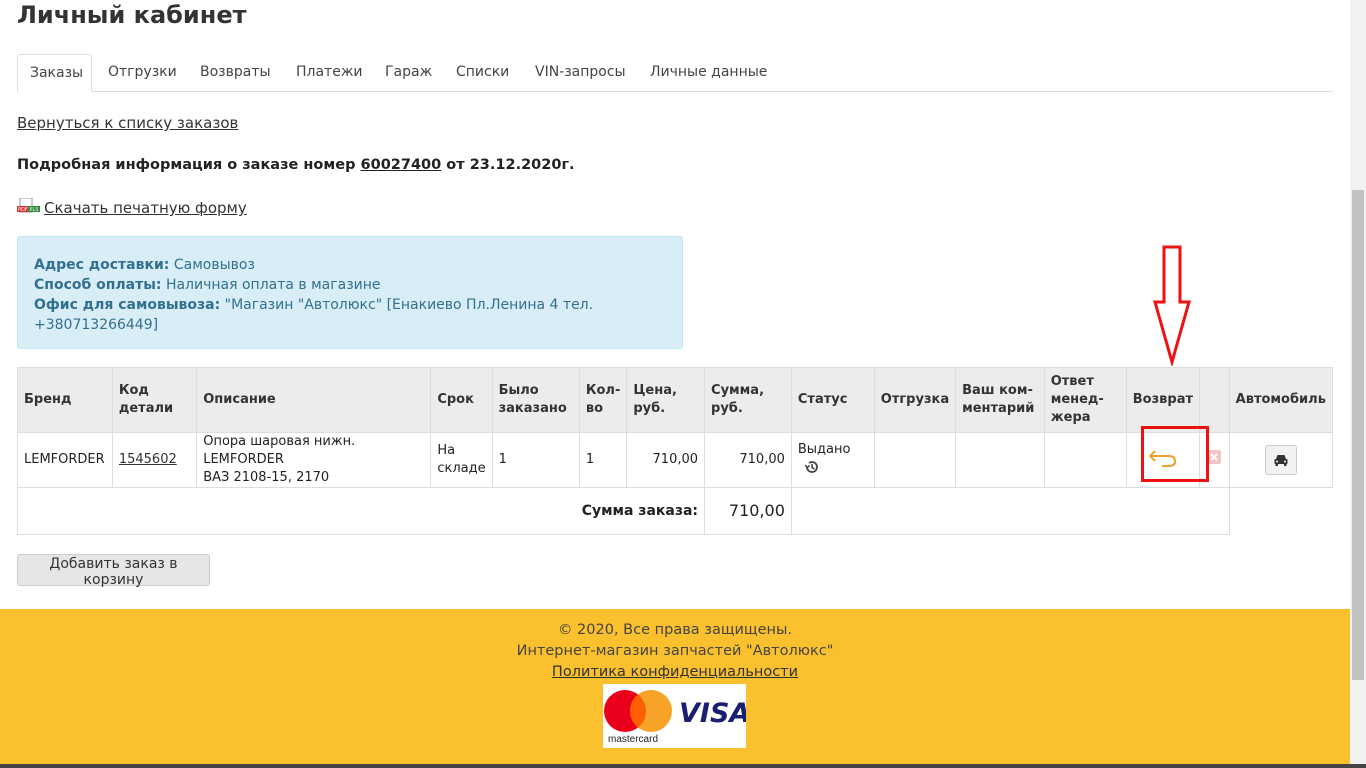 The width and height of the screenshot is (1366, 768). Describe the element at coordinates (279, 450) in the screenshot. I see `desc-line-1: Опора шаровая нижн. LEMFORDER` at that location.